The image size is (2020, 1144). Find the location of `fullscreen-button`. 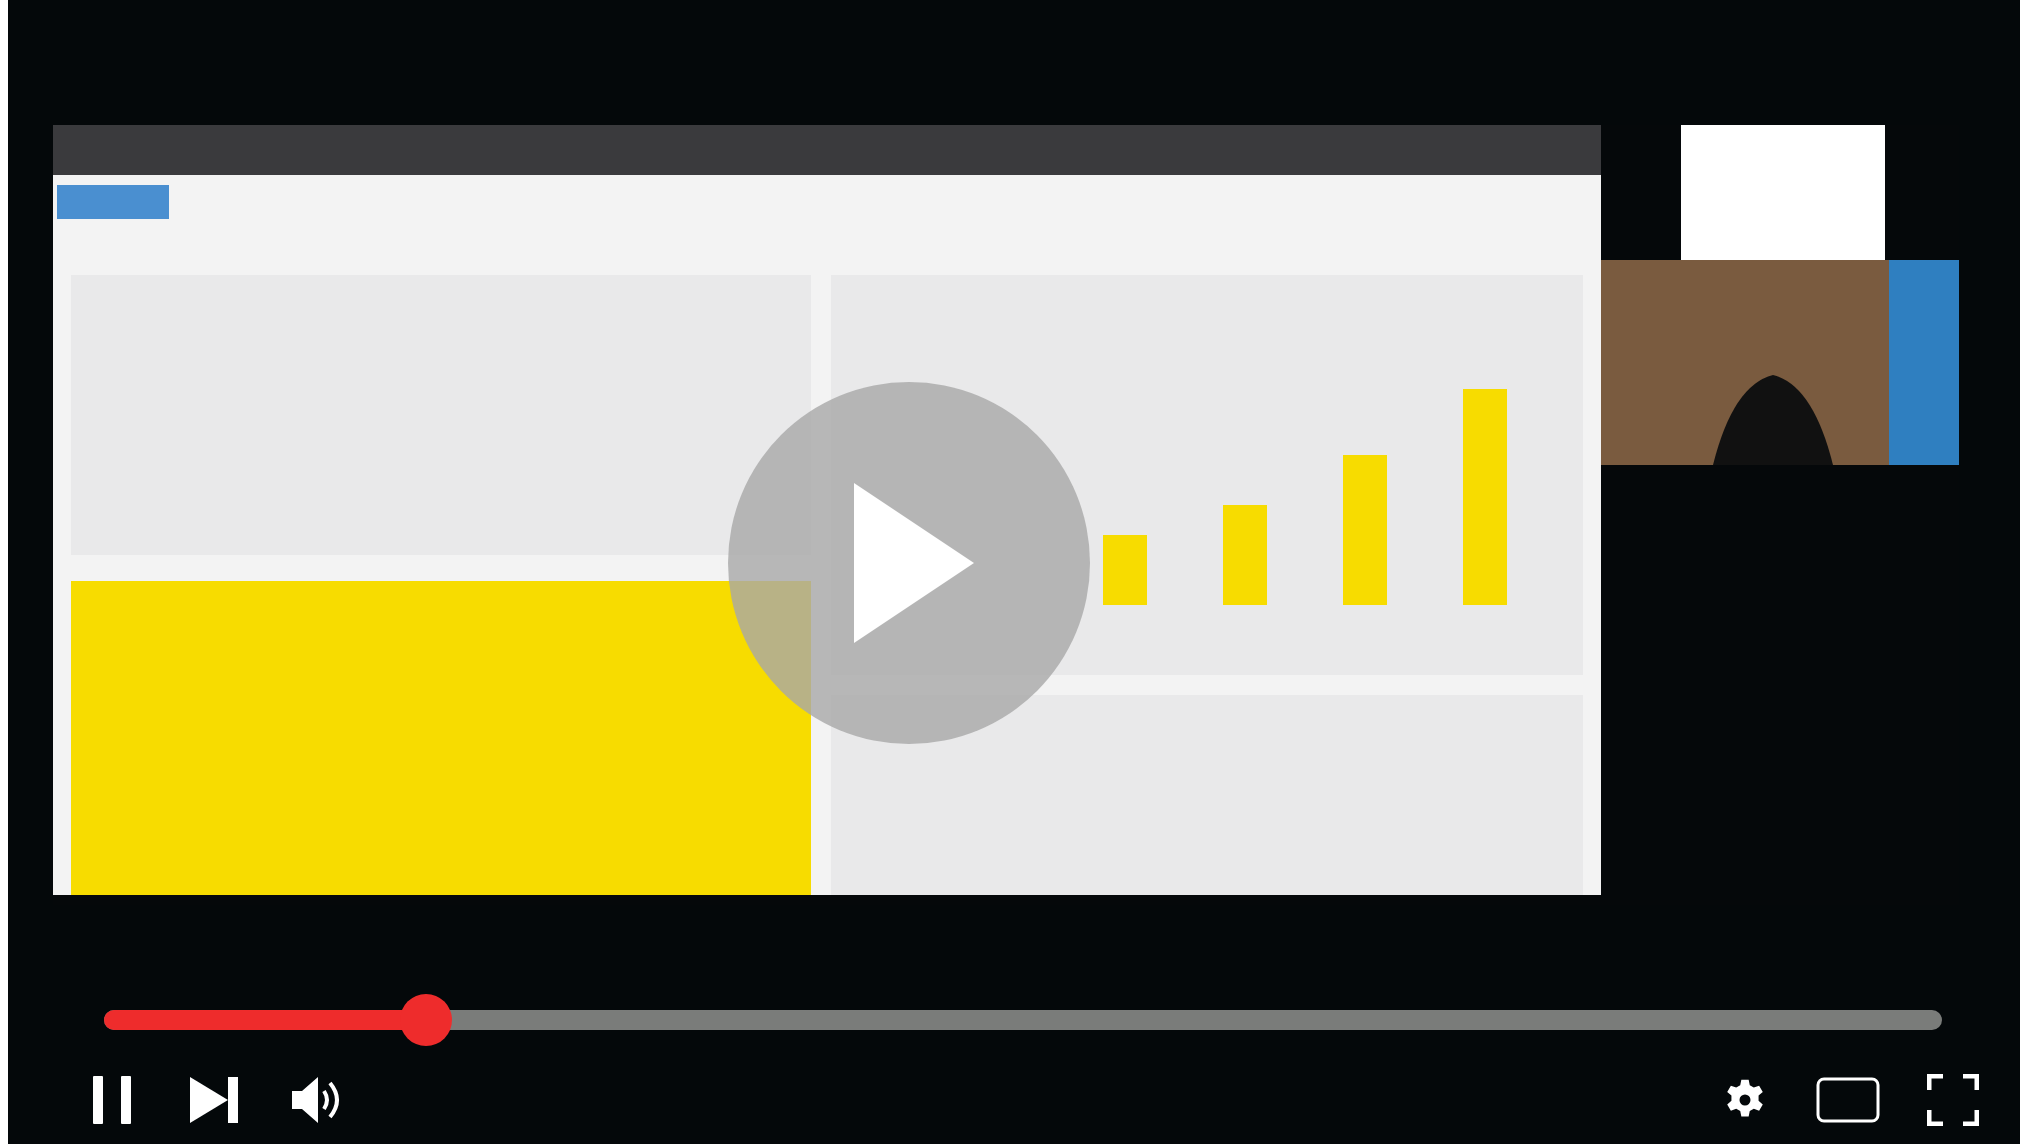

fullscreen-button is located at coordinates (1953, 1100).